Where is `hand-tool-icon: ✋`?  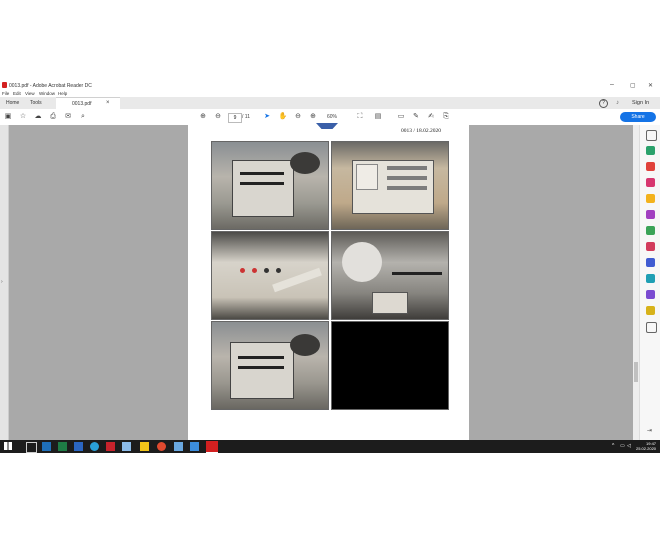 hand-tool-icon: ✋ is located at coordinates (283, 117).